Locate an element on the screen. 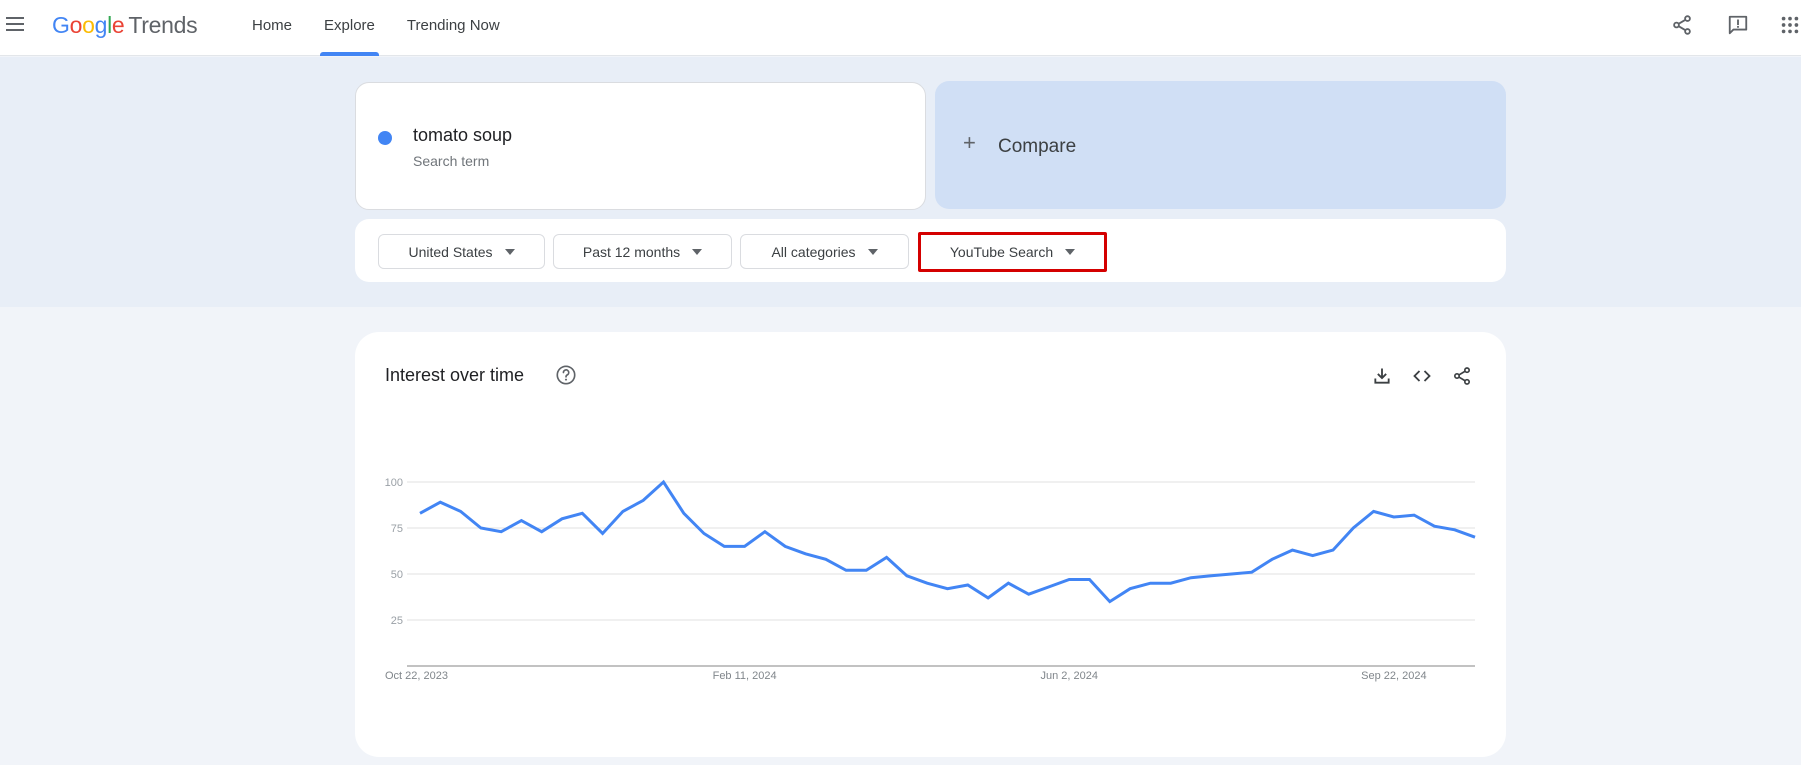 The image size is (1801, 765). filter-time-range: Past 12 months is located at coordinates (642, 251).